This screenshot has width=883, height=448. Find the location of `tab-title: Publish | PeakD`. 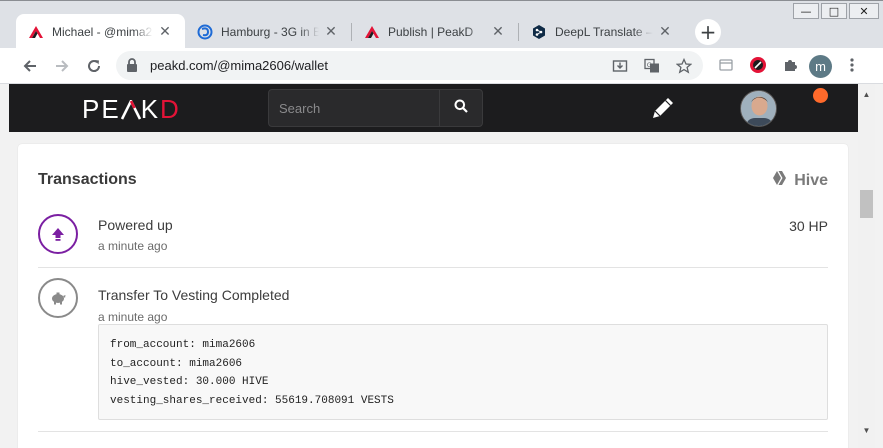

tab-title: Publish | PeakD is located at coordinates (431, 31).